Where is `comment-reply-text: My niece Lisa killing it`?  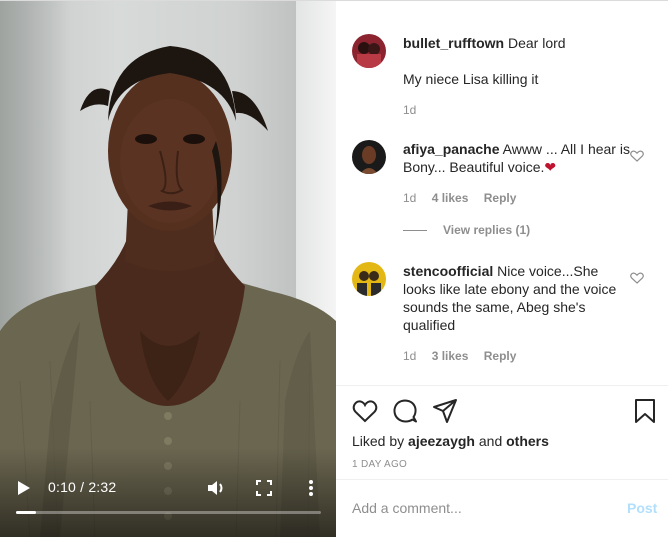 comment-reply-text: My niece Lisa killing it is located at coordinates (471, 79).